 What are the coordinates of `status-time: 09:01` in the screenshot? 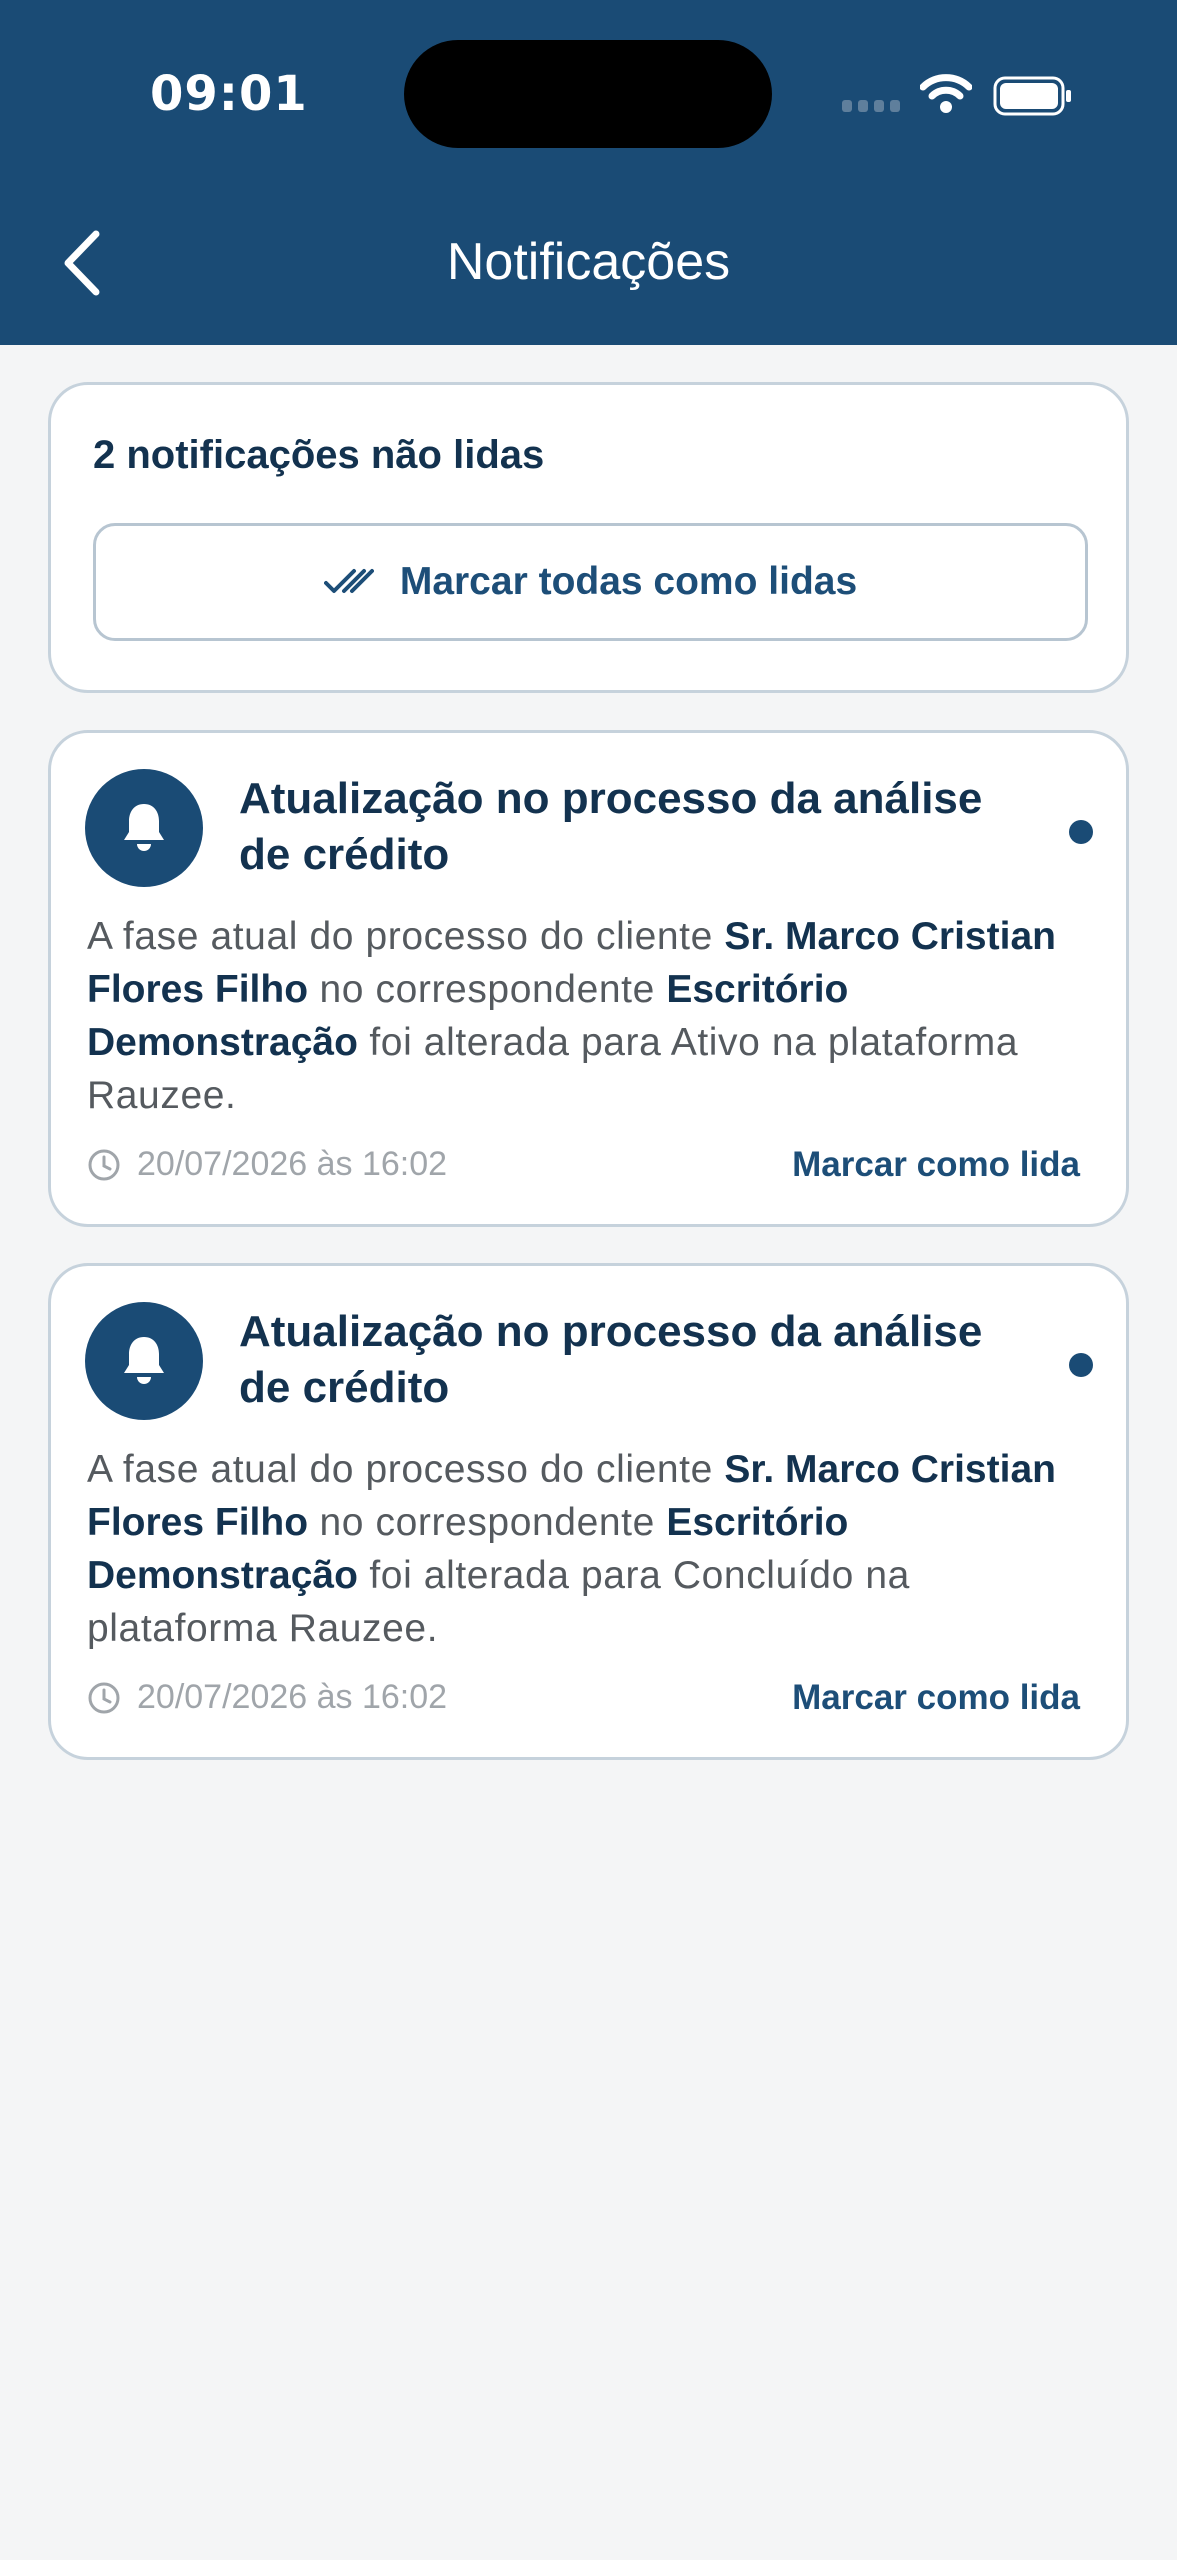 It's located at (229, 94).